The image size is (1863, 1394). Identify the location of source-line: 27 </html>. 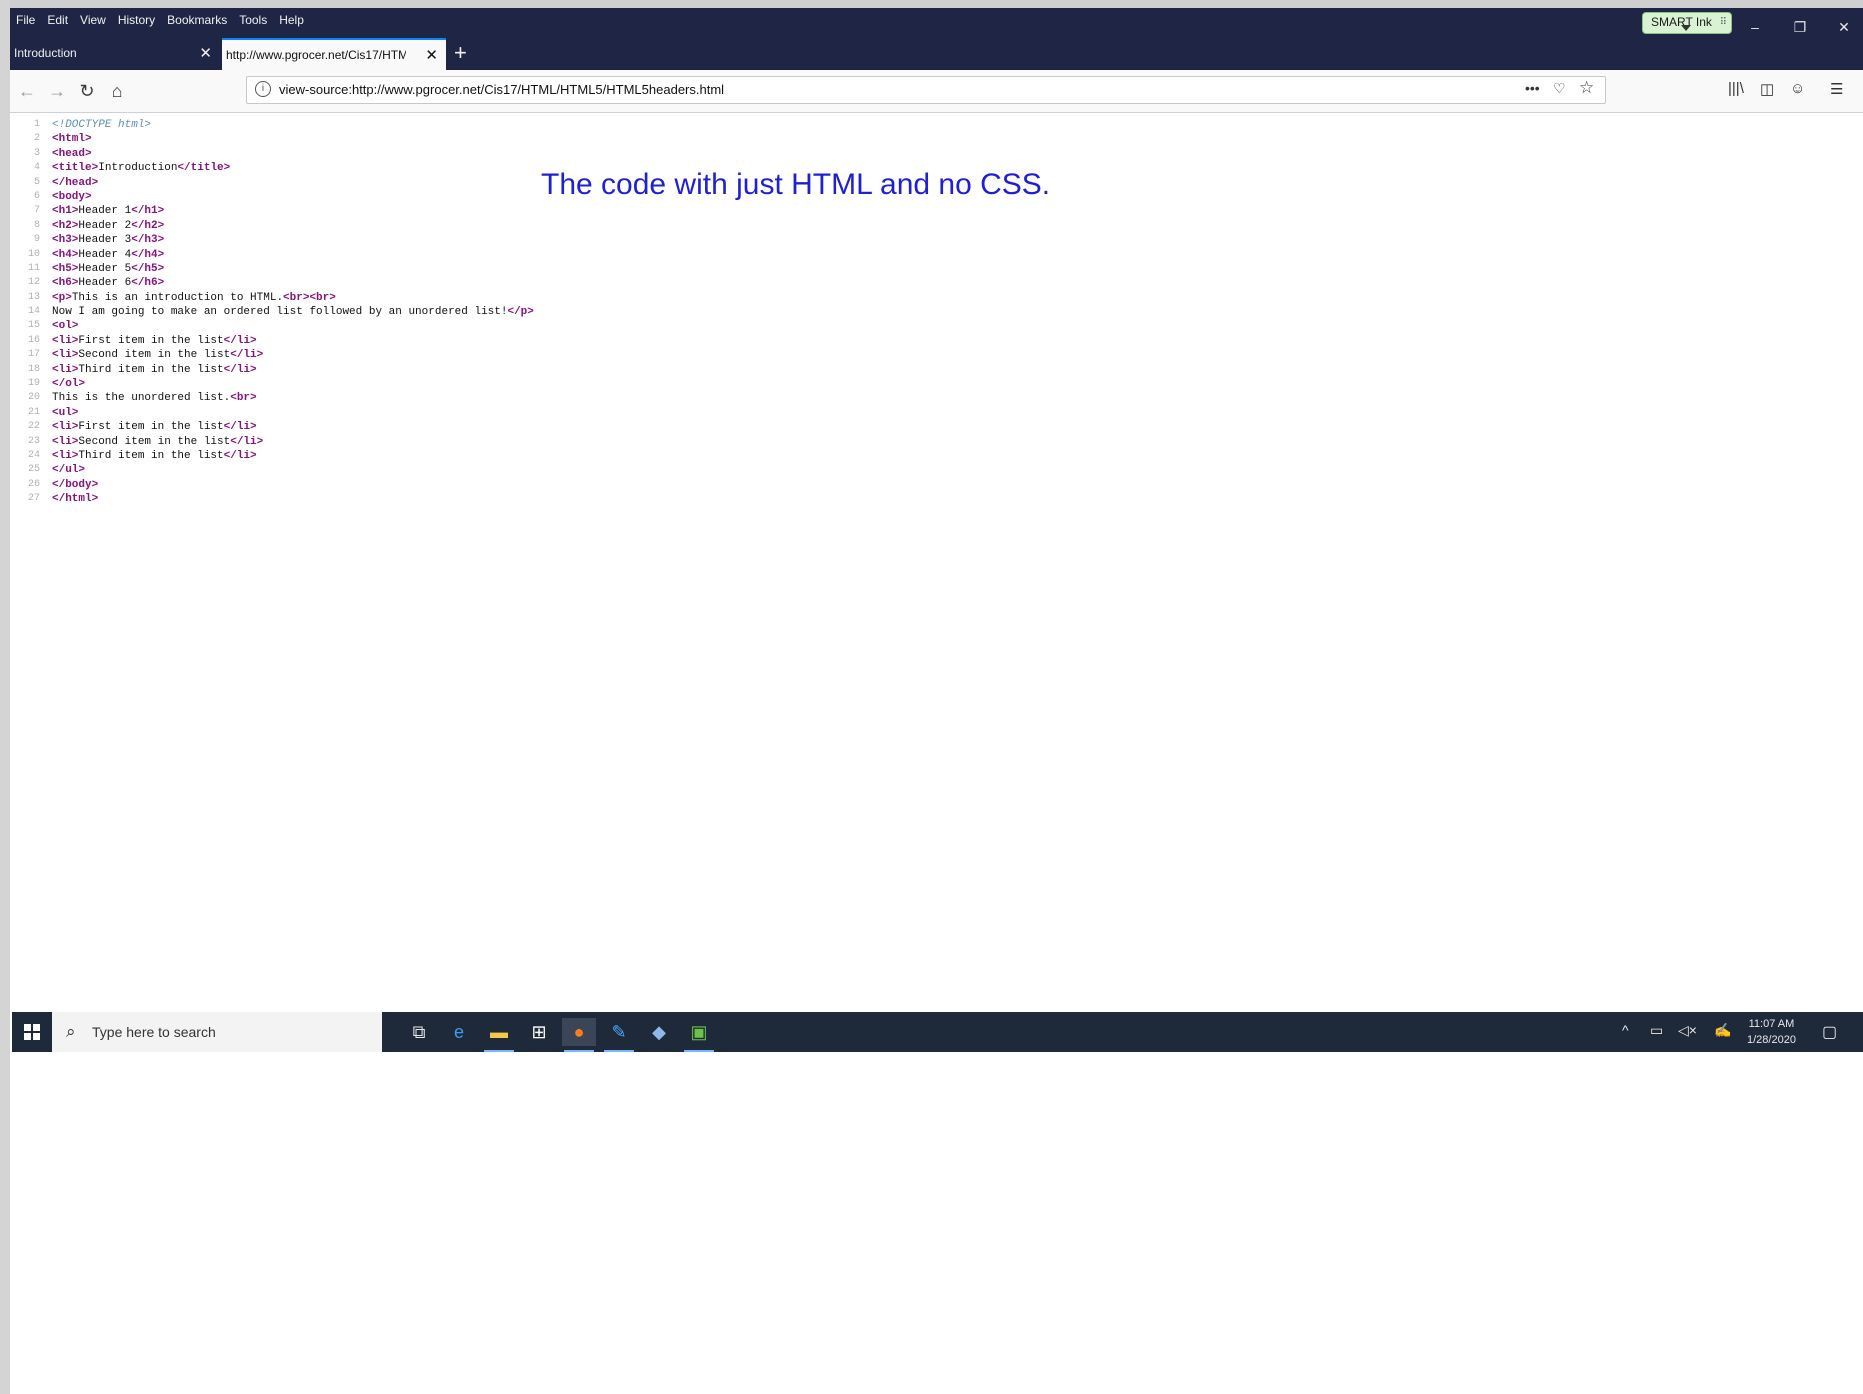
(936, 499).